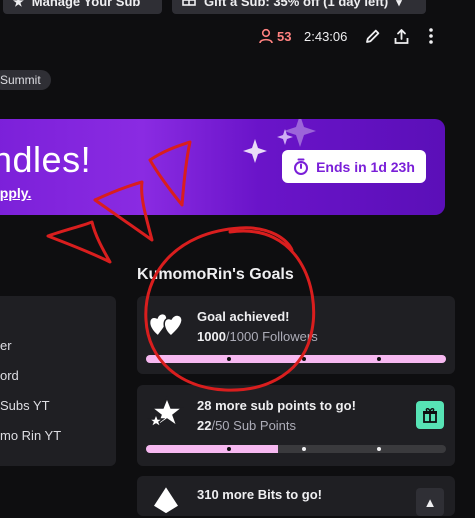  Describe the element at coordinates (243, 316) in the screenshot. I see `goal-title: Goal achieved!` at that location.